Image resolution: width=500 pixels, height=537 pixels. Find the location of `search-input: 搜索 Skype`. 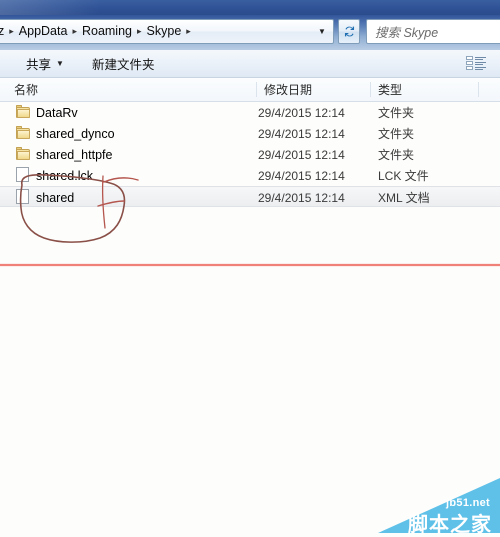

search-input: 搜索 Skype is located at coordinates (433, 31).